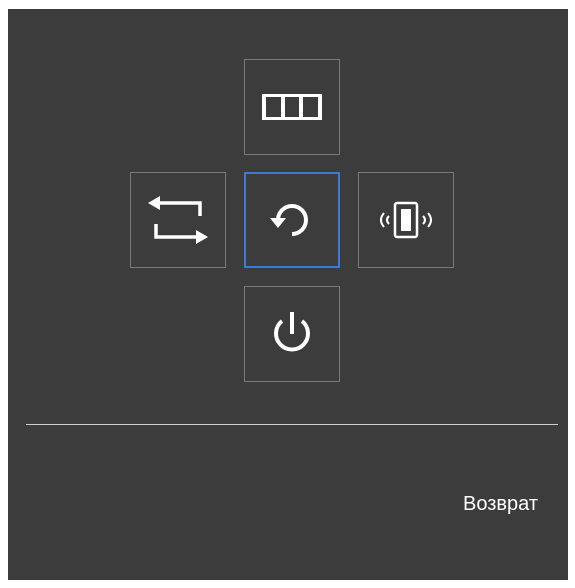 The width and height of the screenshot is (575, 588). I want to click on columns-icon, so click(292, 107).